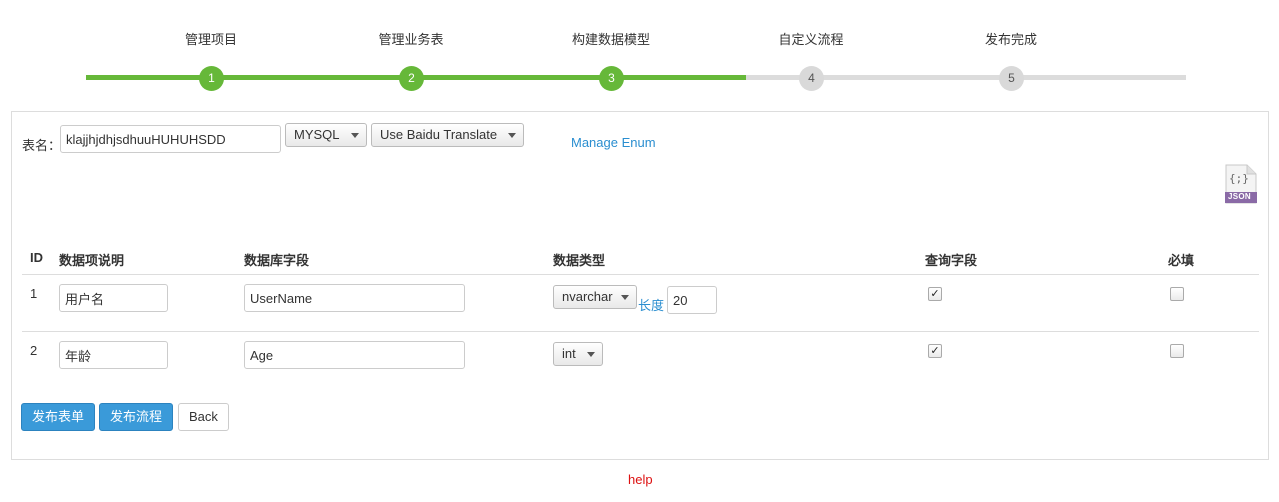 The height and width of the screenshot is (502, 1279). I want to click on step-marker-3: 3, so click(611, 78).